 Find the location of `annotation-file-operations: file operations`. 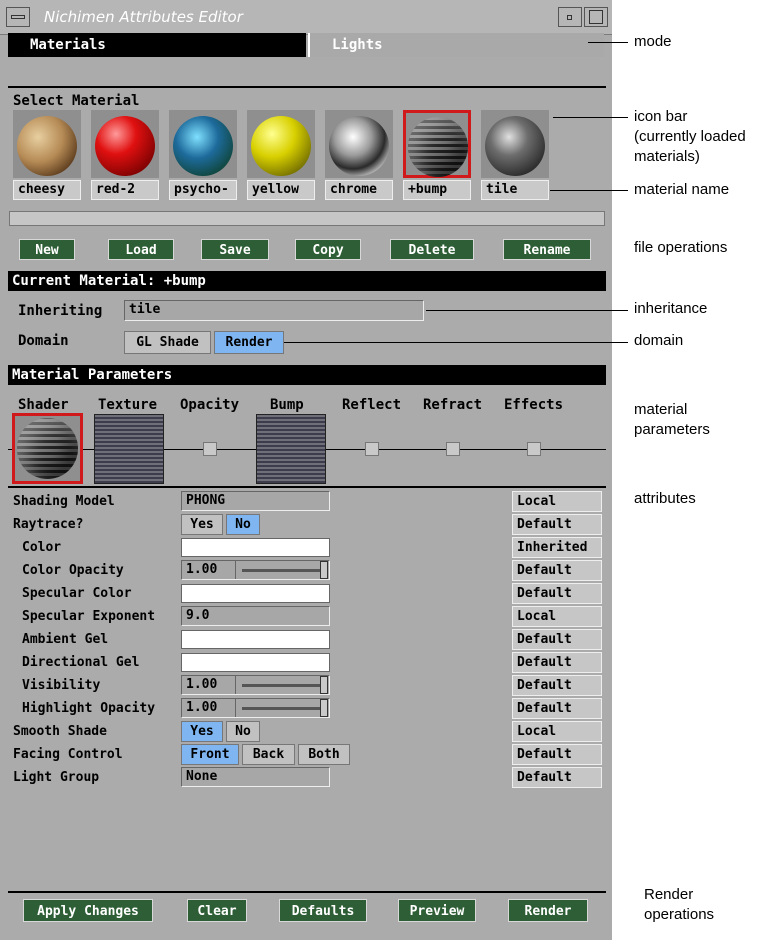

annotation-file-operations: file operations is located at coordinates (681, 247).